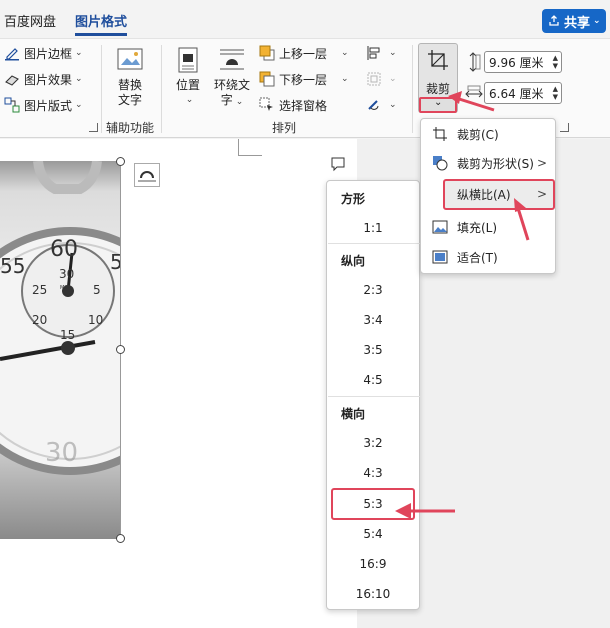 The height and width of the screenshot is (628, 610). Describe the element at coordinates (60, 318) in the screenshot. I see `stopwatch-illustration: 60 55 5 30 25 5 20 10 15 MIN 30` at that location.